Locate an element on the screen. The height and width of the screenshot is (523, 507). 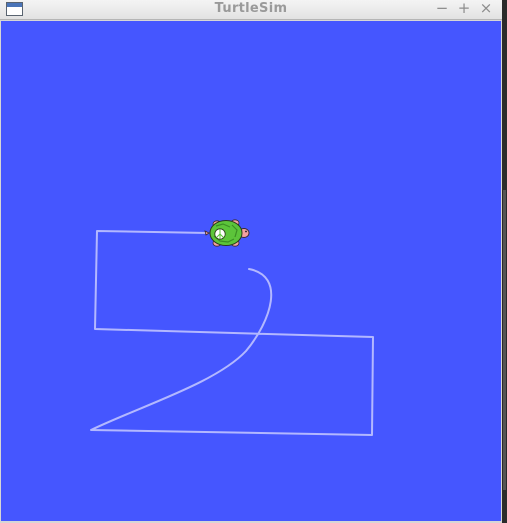
turtle-icon is located at coordinates (227, 233).